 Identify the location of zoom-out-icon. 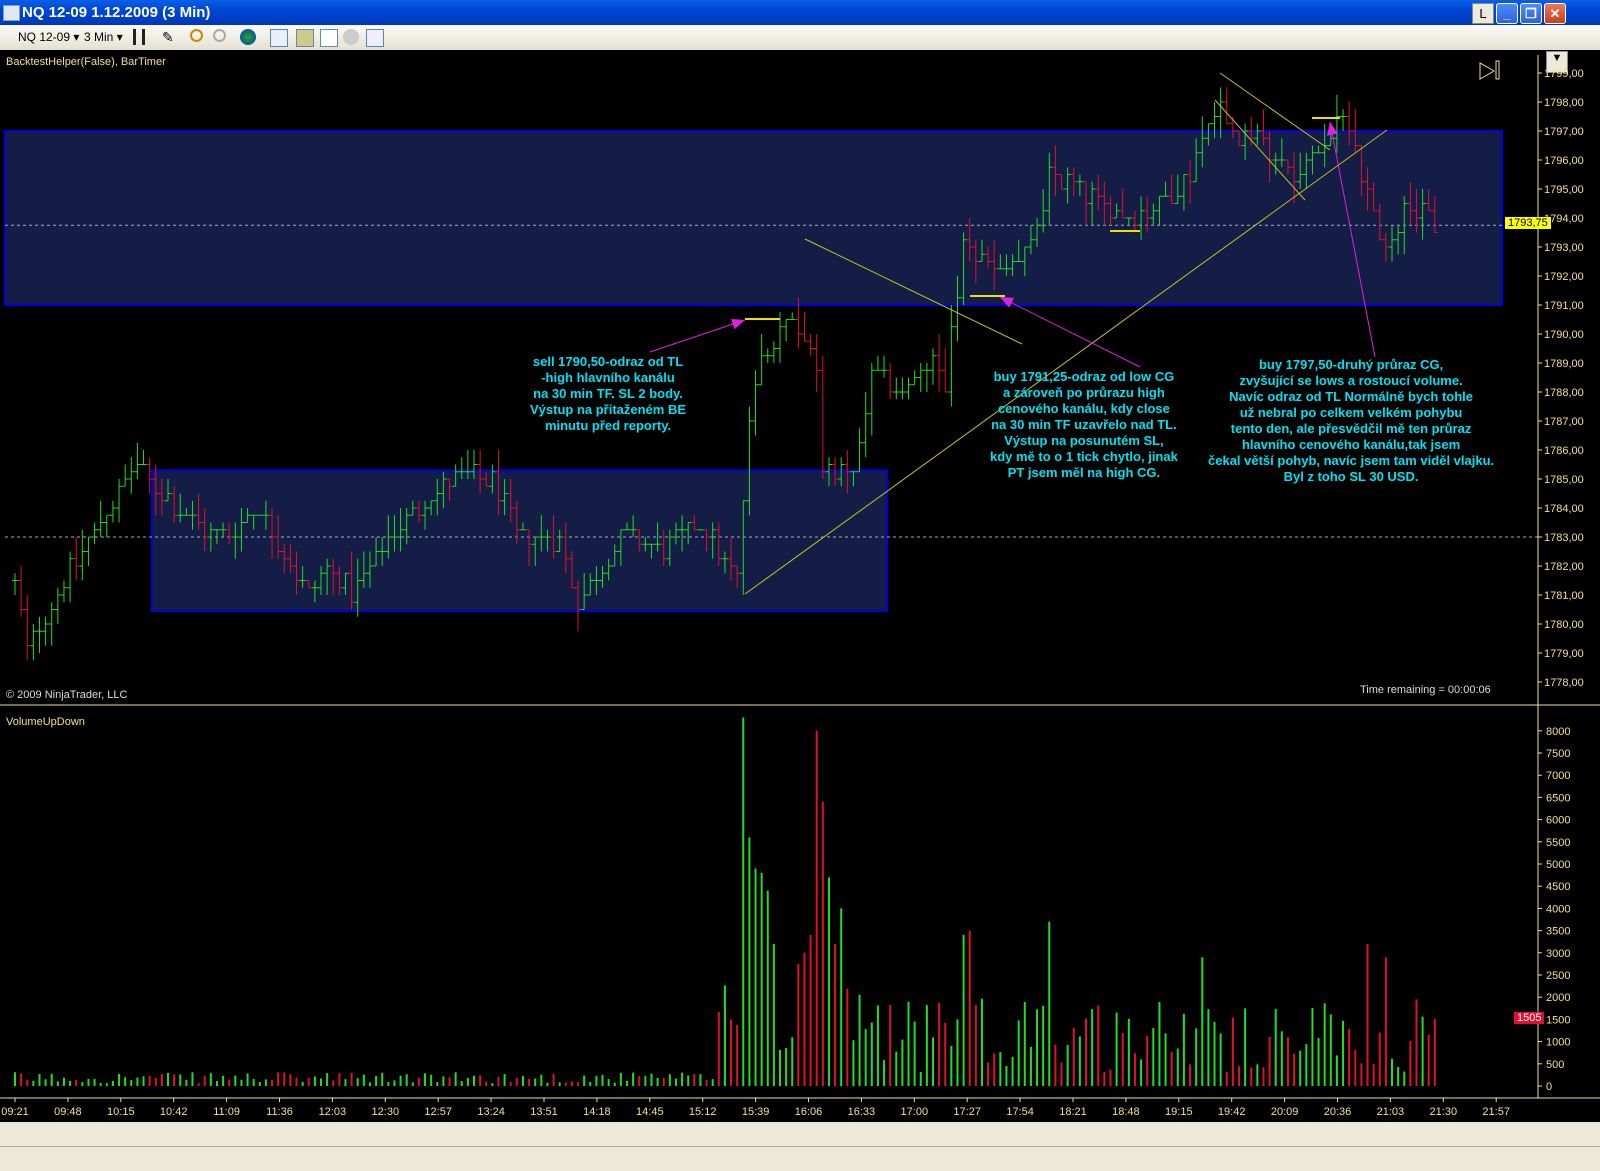
(219, 35).